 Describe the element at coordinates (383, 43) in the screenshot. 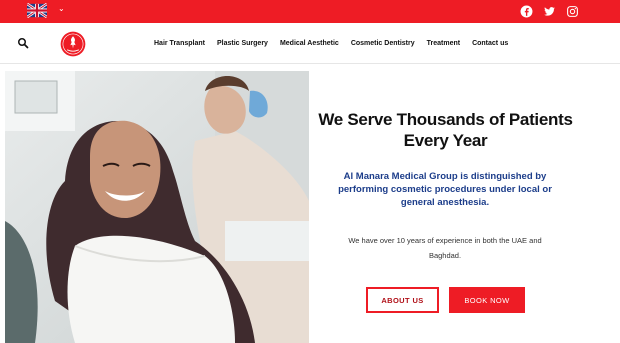

I see `nav-cosmetic-dentistry: Cosmetic Dentistry` at that location.